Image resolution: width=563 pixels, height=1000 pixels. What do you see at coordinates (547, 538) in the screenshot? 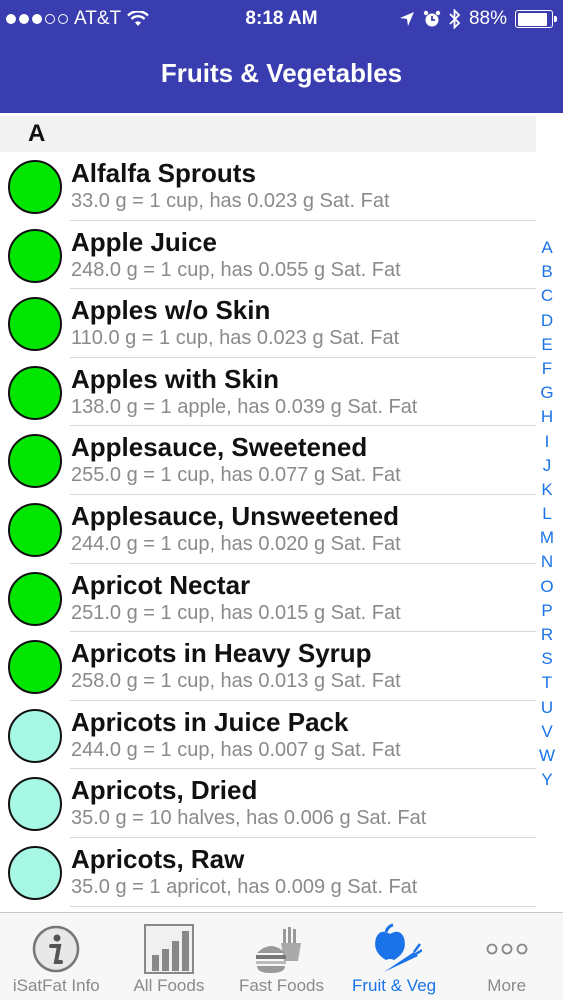
I see `index-letter: M` at bounding box center [547, 538].